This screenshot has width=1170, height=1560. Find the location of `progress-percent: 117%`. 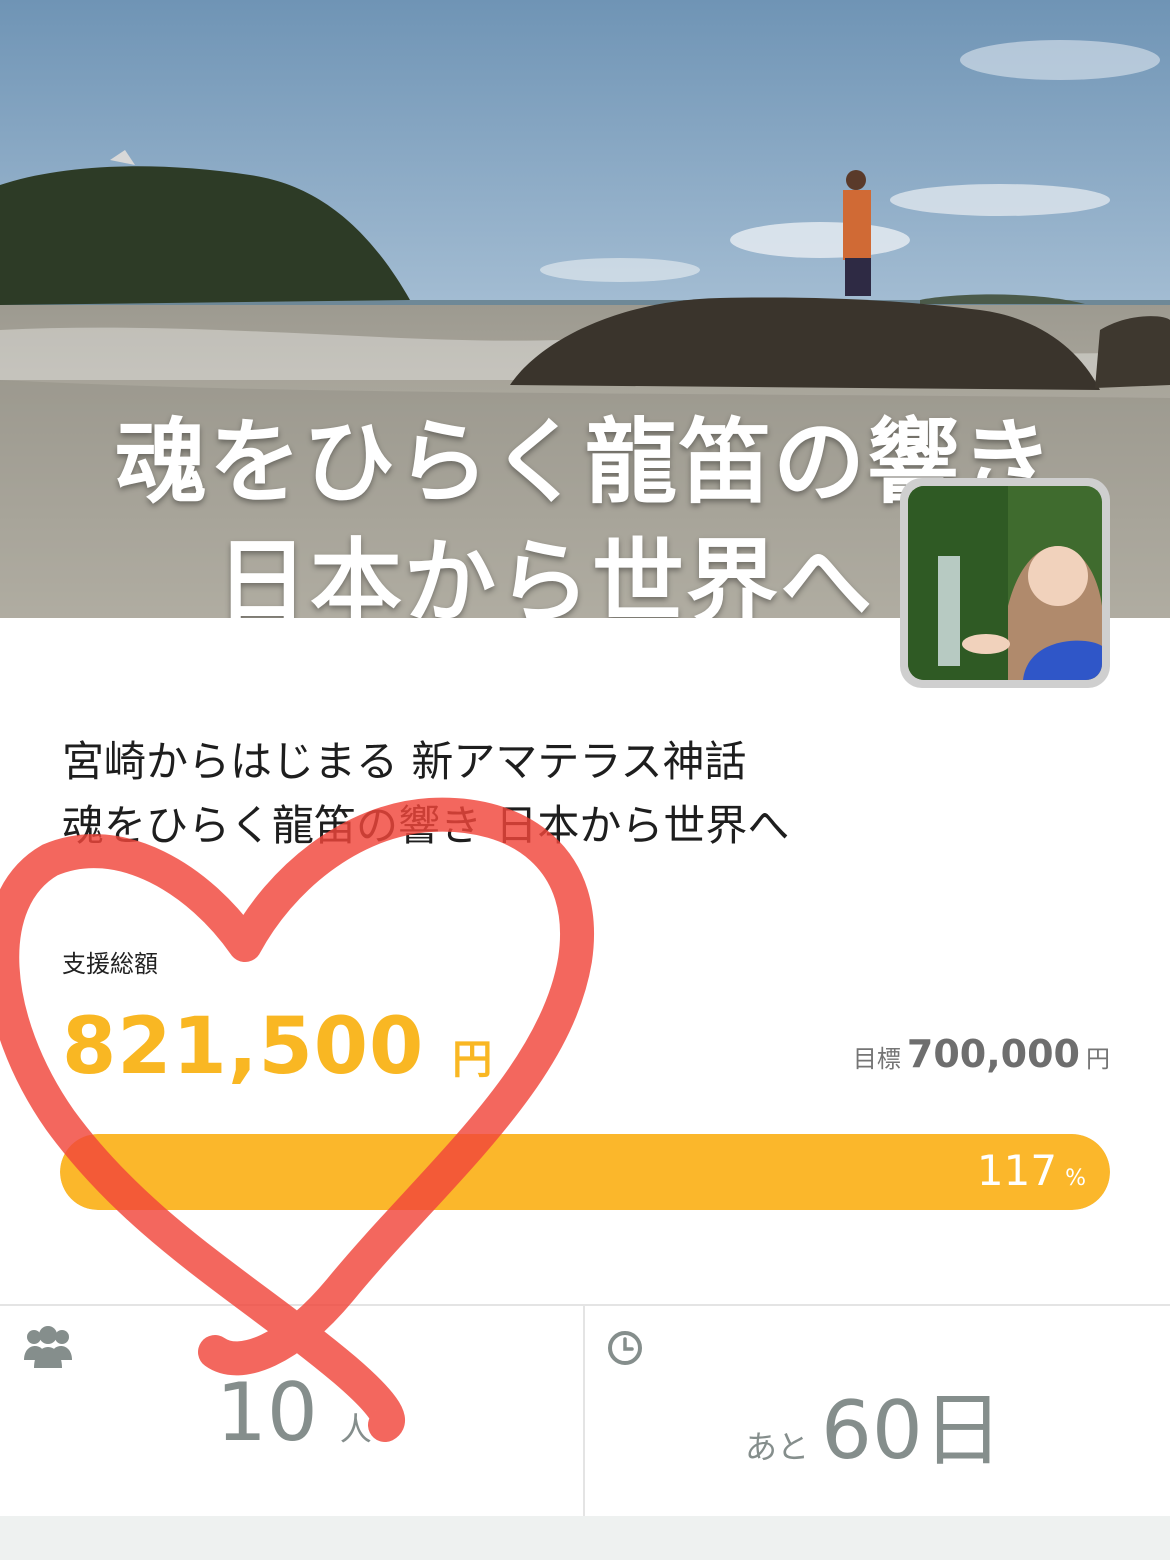

progress-percent: 117% is located at coordinates (1031, 1170).